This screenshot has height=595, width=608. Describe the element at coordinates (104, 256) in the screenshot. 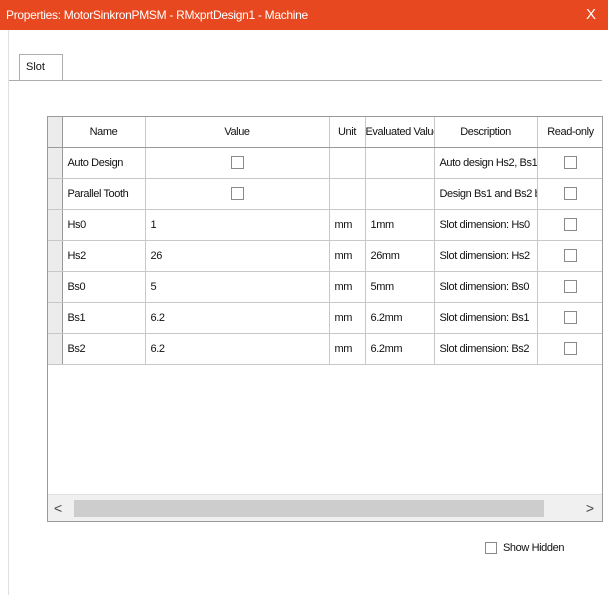

I see `cell-name: Hs2` at that location.